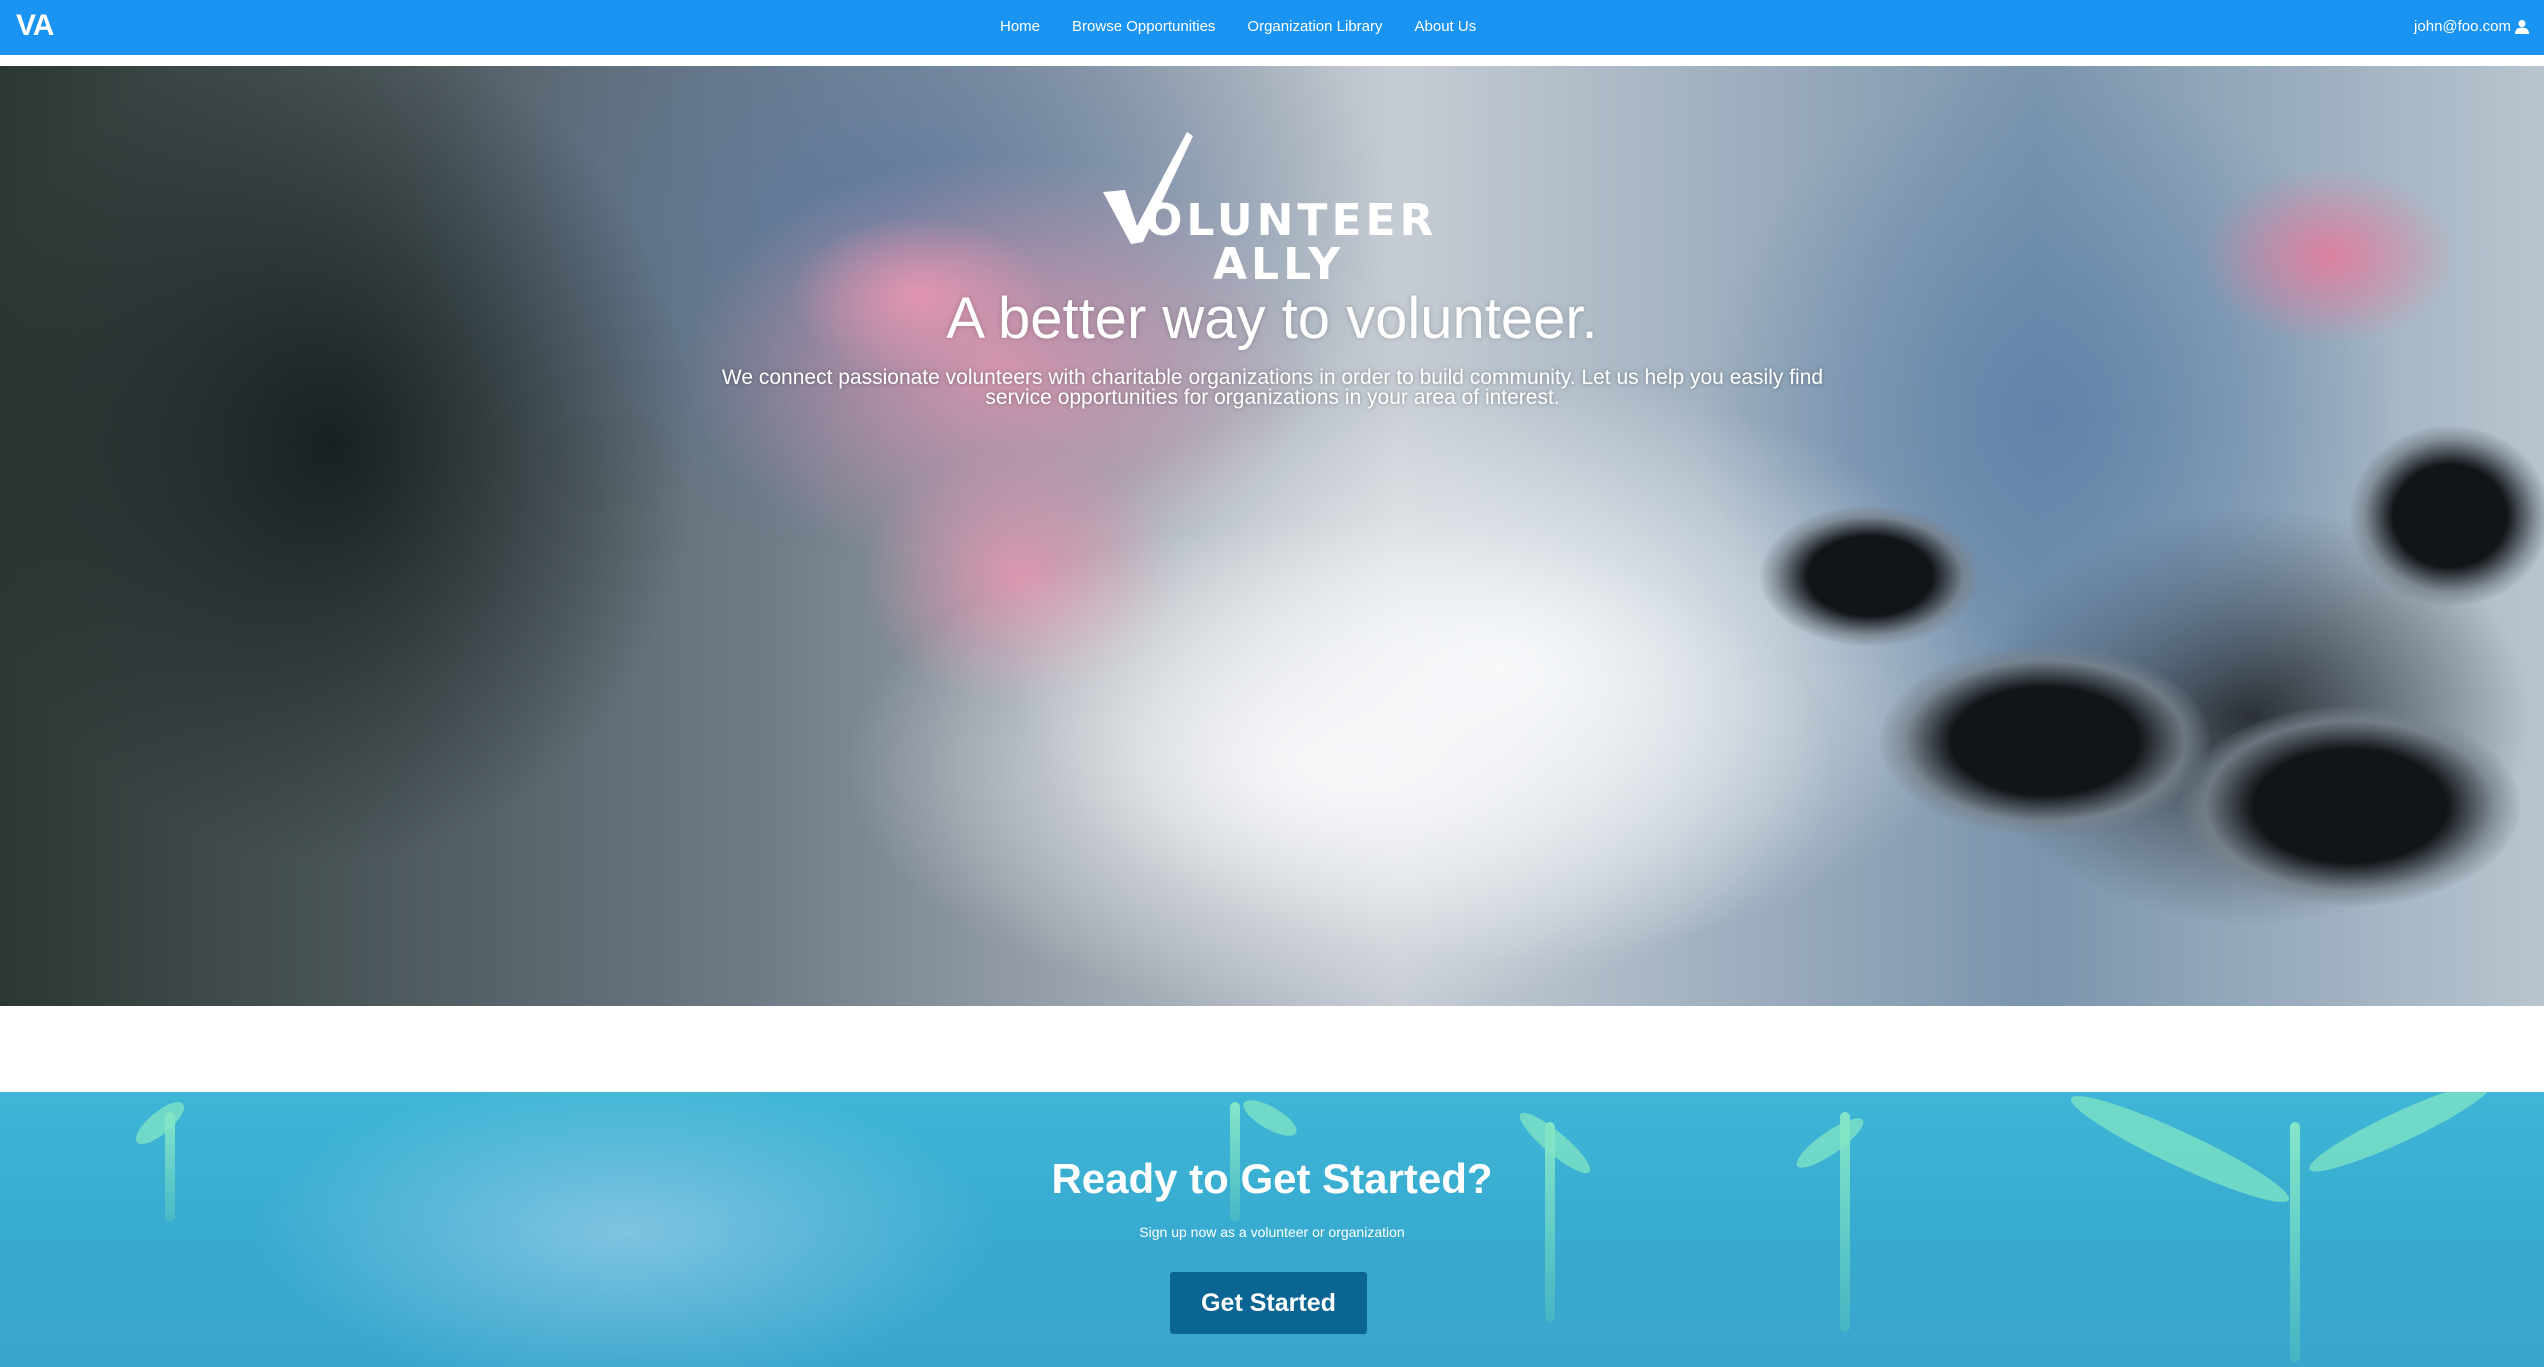 The width and height of the screenshot is (2544, 1367). I want to click on user-menu: john@foo.com, so click(2472, 26).